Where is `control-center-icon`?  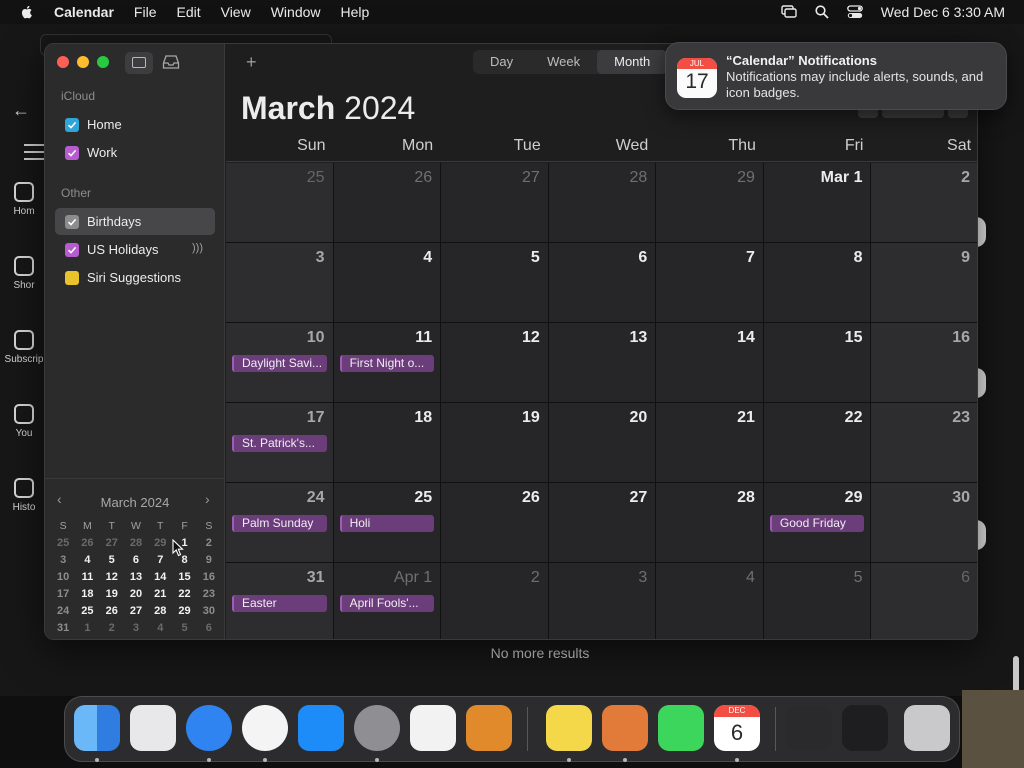
control-center-icon is located at coordinates (854, 12).